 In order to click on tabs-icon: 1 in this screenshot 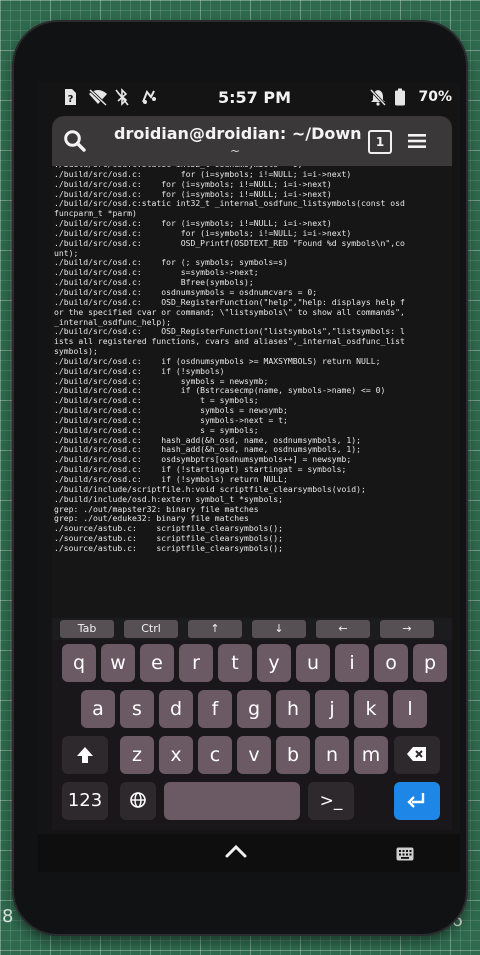, I will do `click(380, 142)`.